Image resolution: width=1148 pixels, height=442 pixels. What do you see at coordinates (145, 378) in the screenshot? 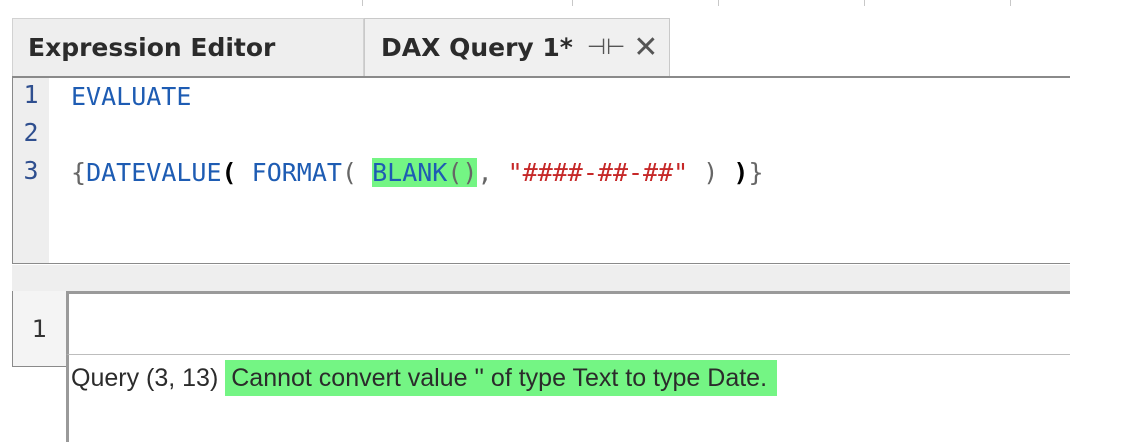
I see `error-location: Query (3, 13)` at bounding box center [145, 378].